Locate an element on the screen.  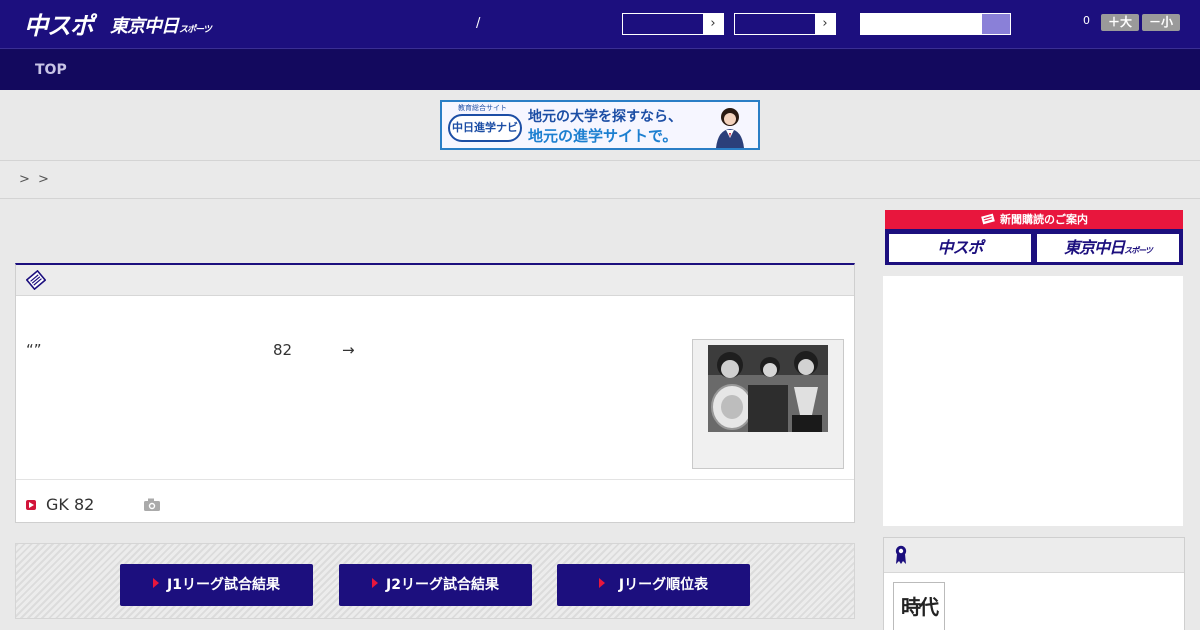
chuspo-subscribe-button: 中スポ is located at coordinates (960, 248).